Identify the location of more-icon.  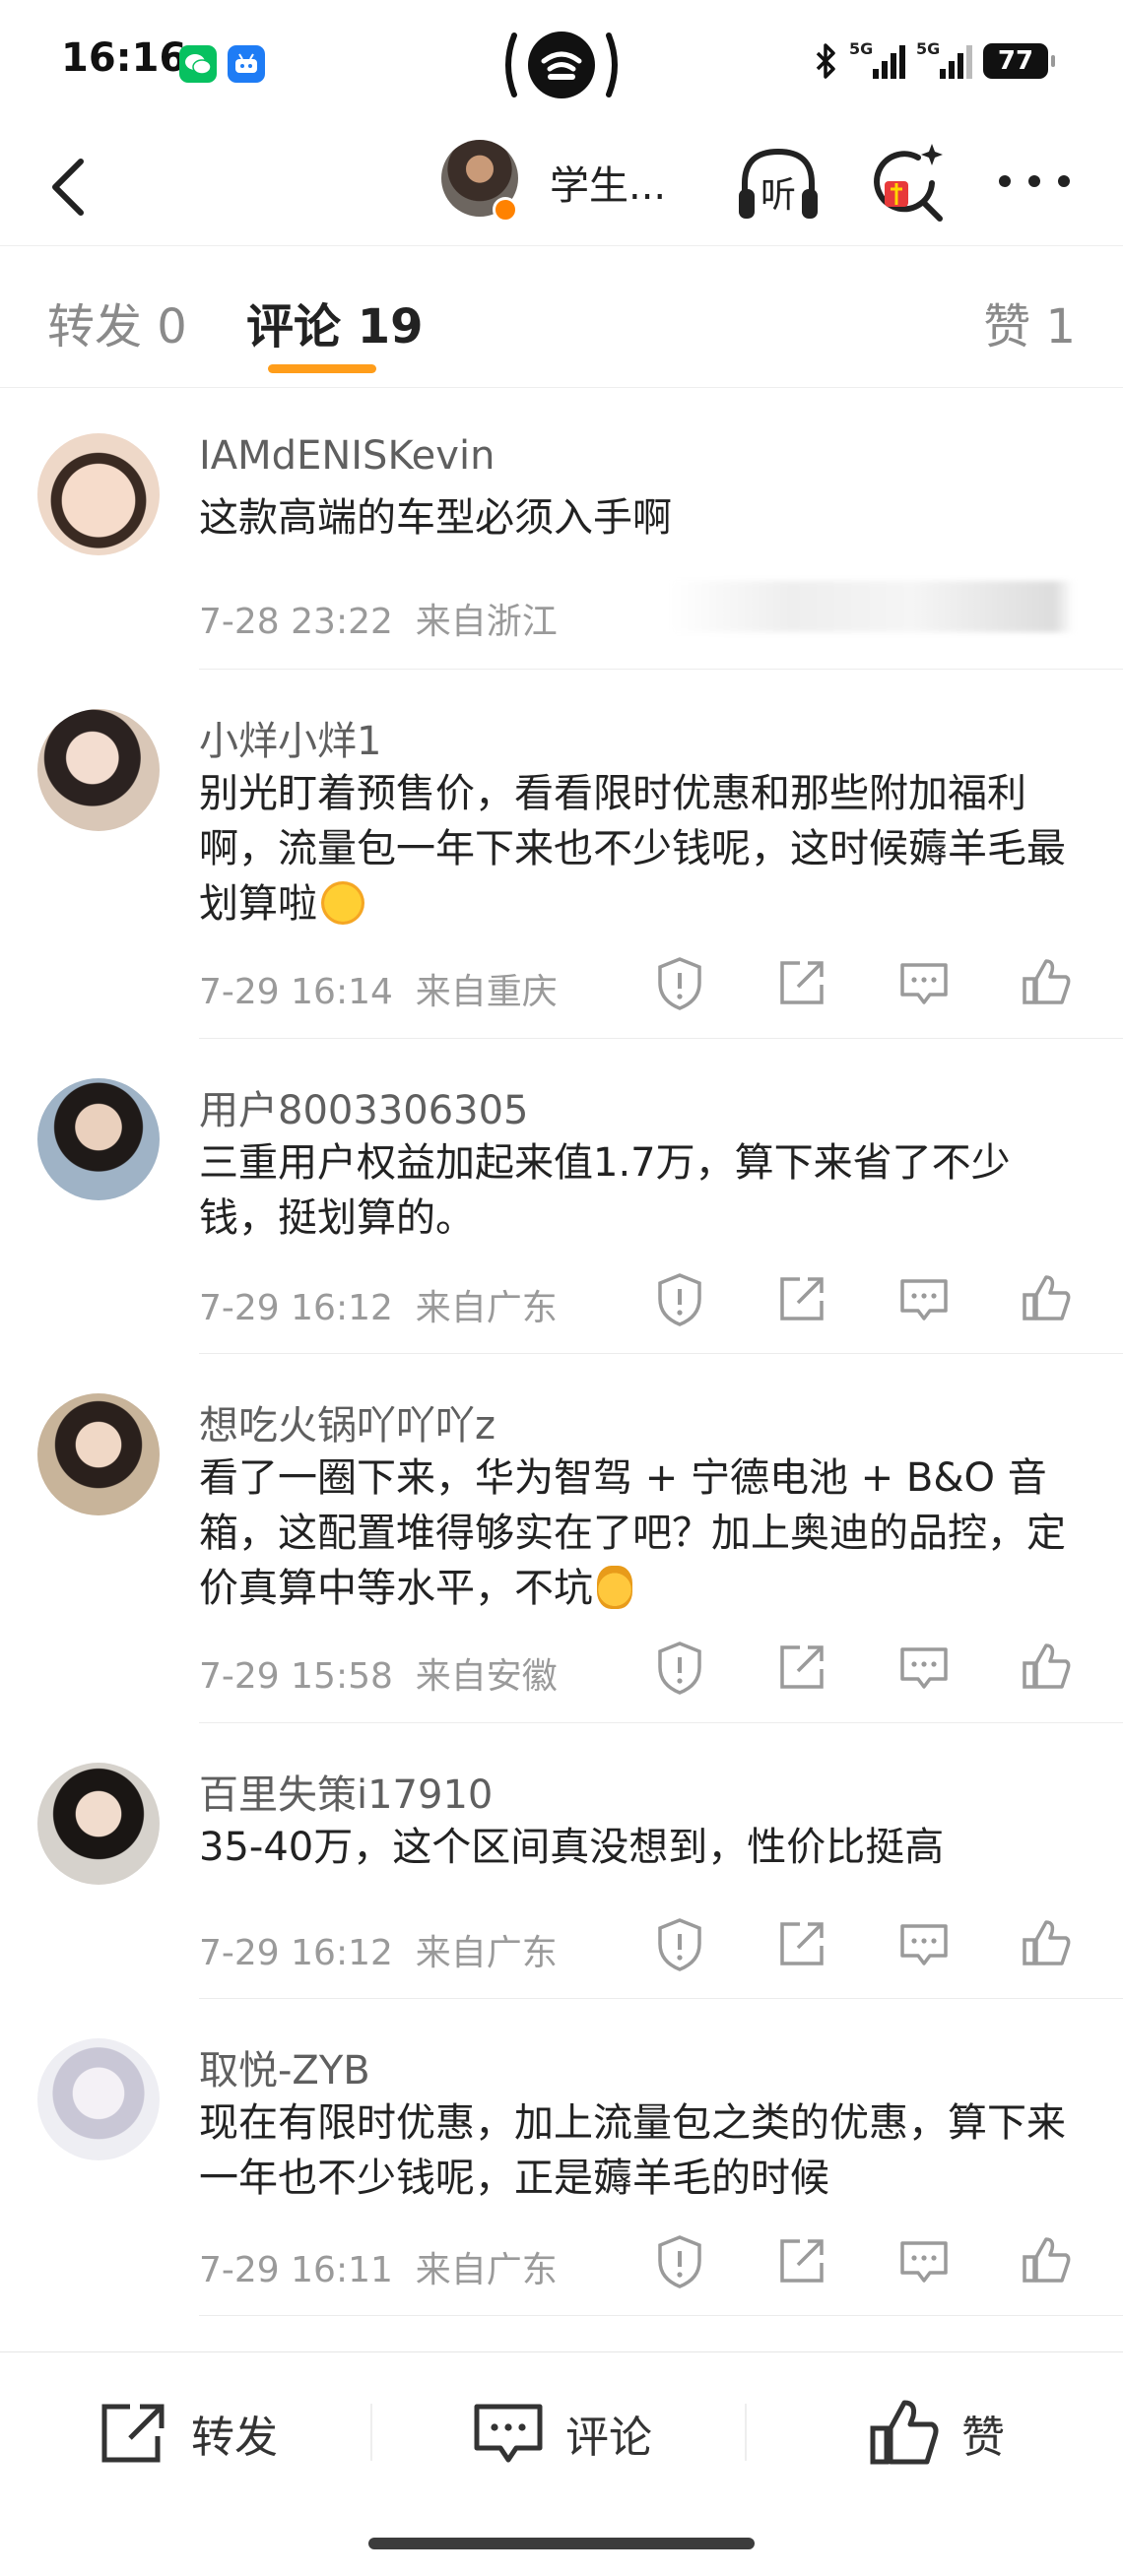
(1034, 181).